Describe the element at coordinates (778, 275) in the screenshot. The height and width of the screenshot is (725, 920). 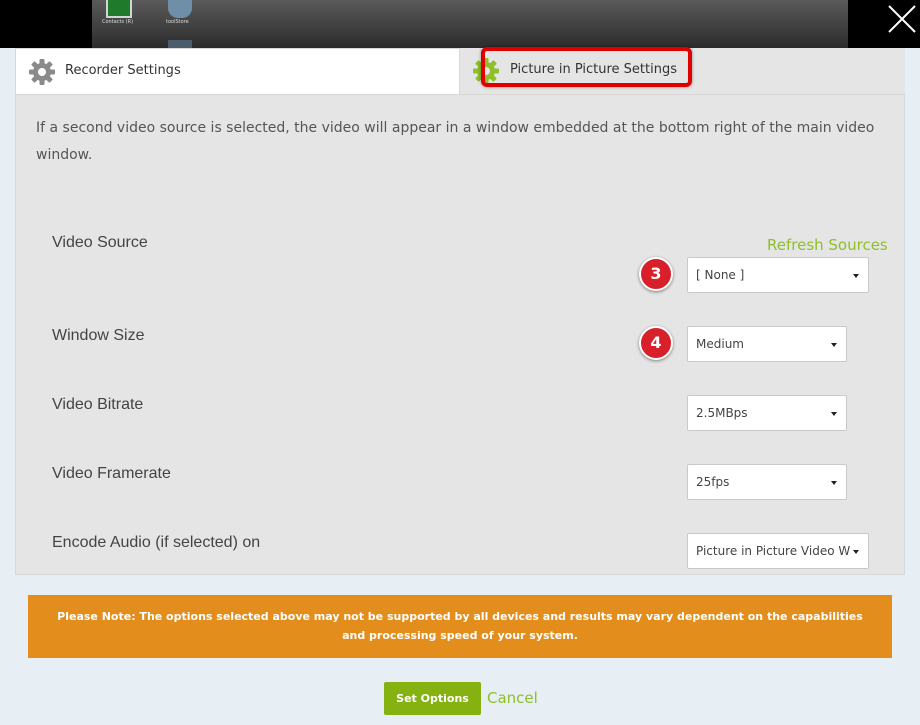
I see `video-source-select: [ None ]` at that location.